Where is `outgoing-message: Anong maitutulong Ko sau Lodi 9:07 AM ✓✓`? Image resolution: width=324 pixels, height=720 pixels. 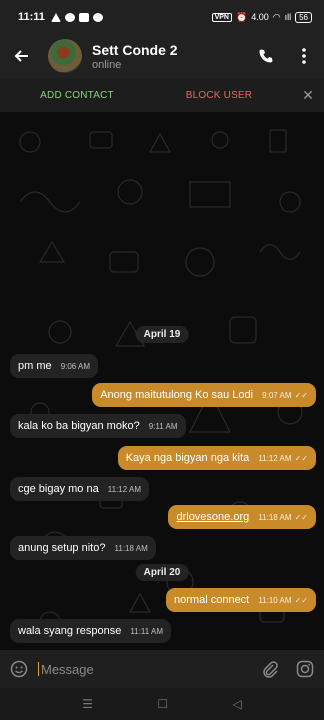 outgoing-message: Anong maitutulong Ko sau Lodi 9:07 AM ✓✓ is located at coordinates (204, 395).